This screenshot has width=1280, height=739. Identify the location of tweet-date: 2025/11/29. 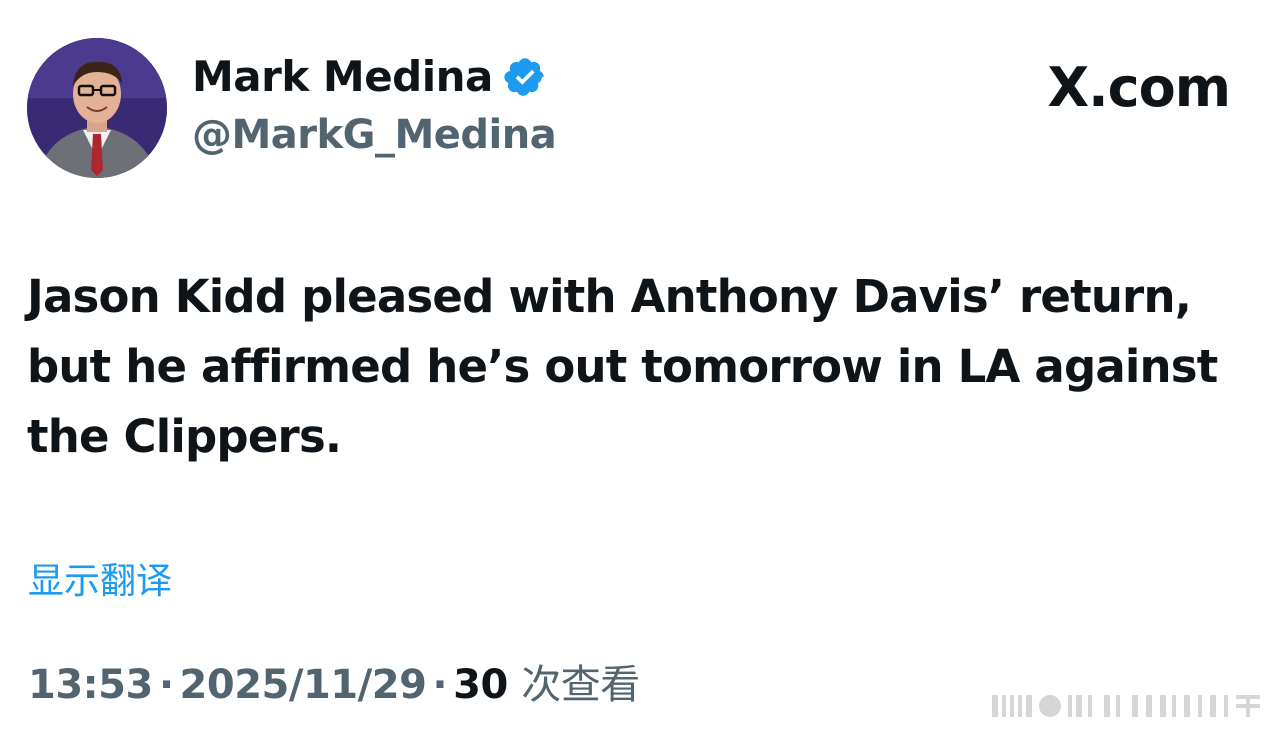
(303, 685).